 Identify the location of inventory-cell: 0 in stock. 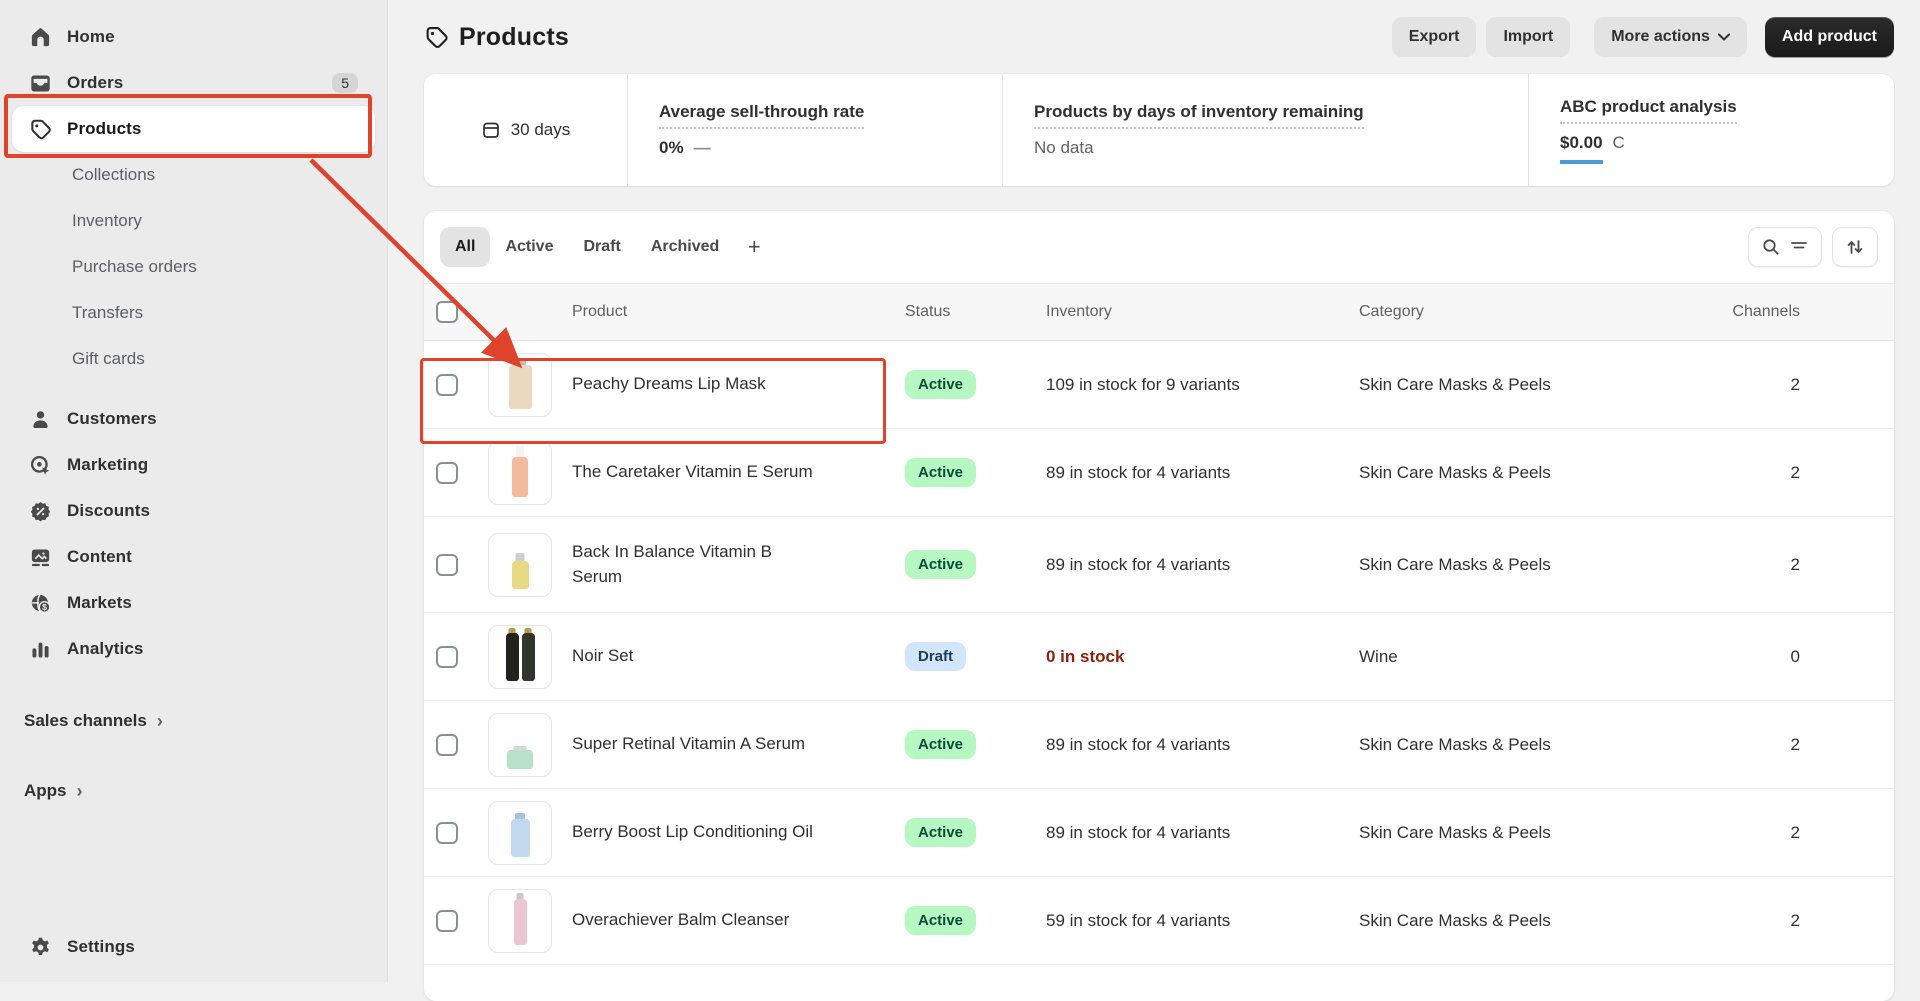
(1085, 656).